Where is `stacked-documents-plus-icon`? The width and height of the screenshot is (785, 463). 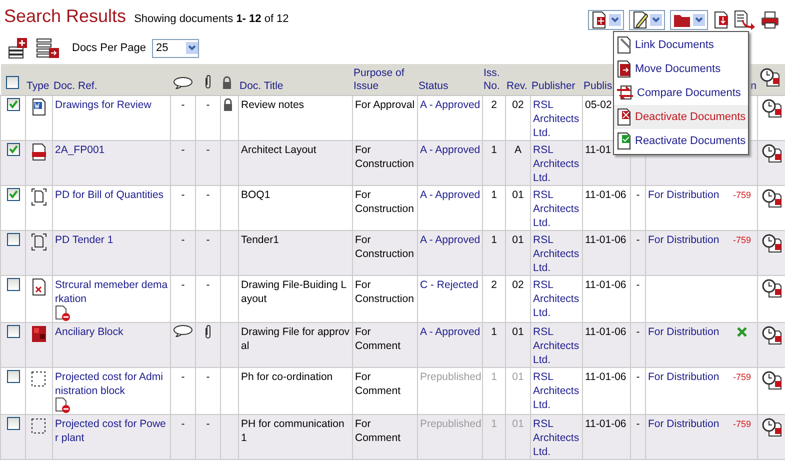
stacked-documents-plus-icon is located at coordinates (19, 48).